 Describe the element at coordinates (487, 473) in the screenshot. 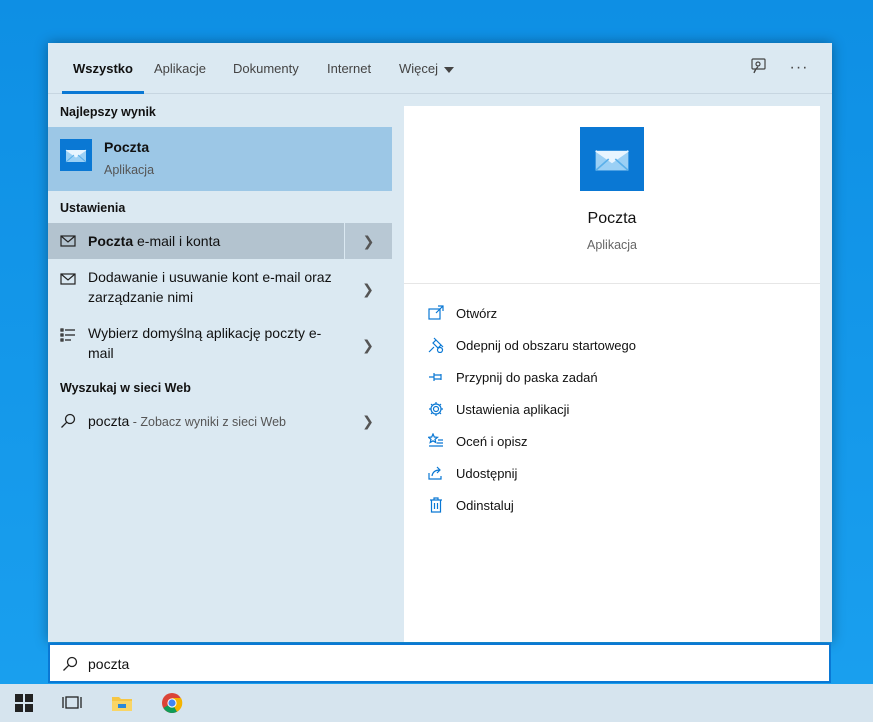

I see `action-label: Udostępnij` at that location.